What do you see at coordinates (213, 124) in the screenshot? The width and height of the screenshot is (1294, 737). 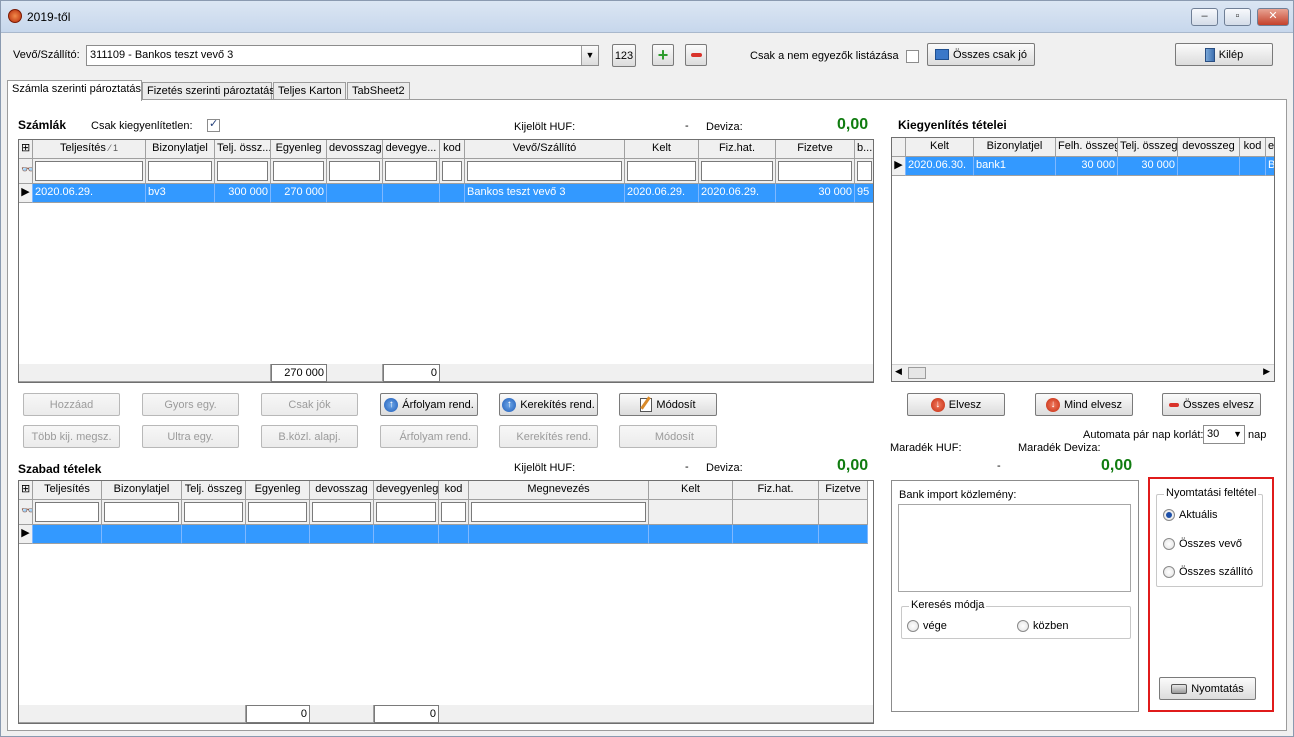 I see `only-unsettled-checkbox` at bounding box center [213, 124].